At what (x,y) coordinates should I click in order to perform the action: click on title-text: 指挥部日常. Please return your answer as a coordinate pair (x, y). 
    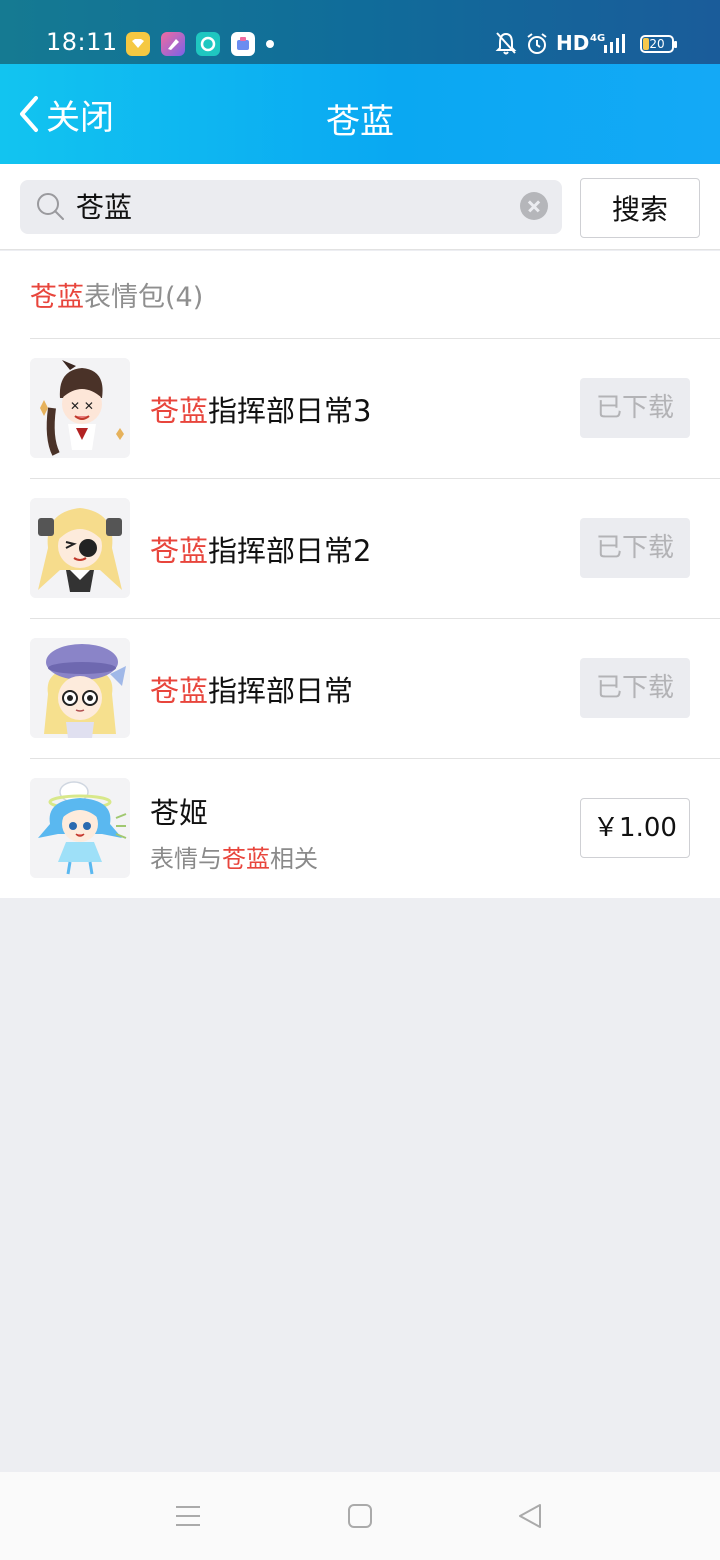
    Looking at the image, I should click on (281, 691).